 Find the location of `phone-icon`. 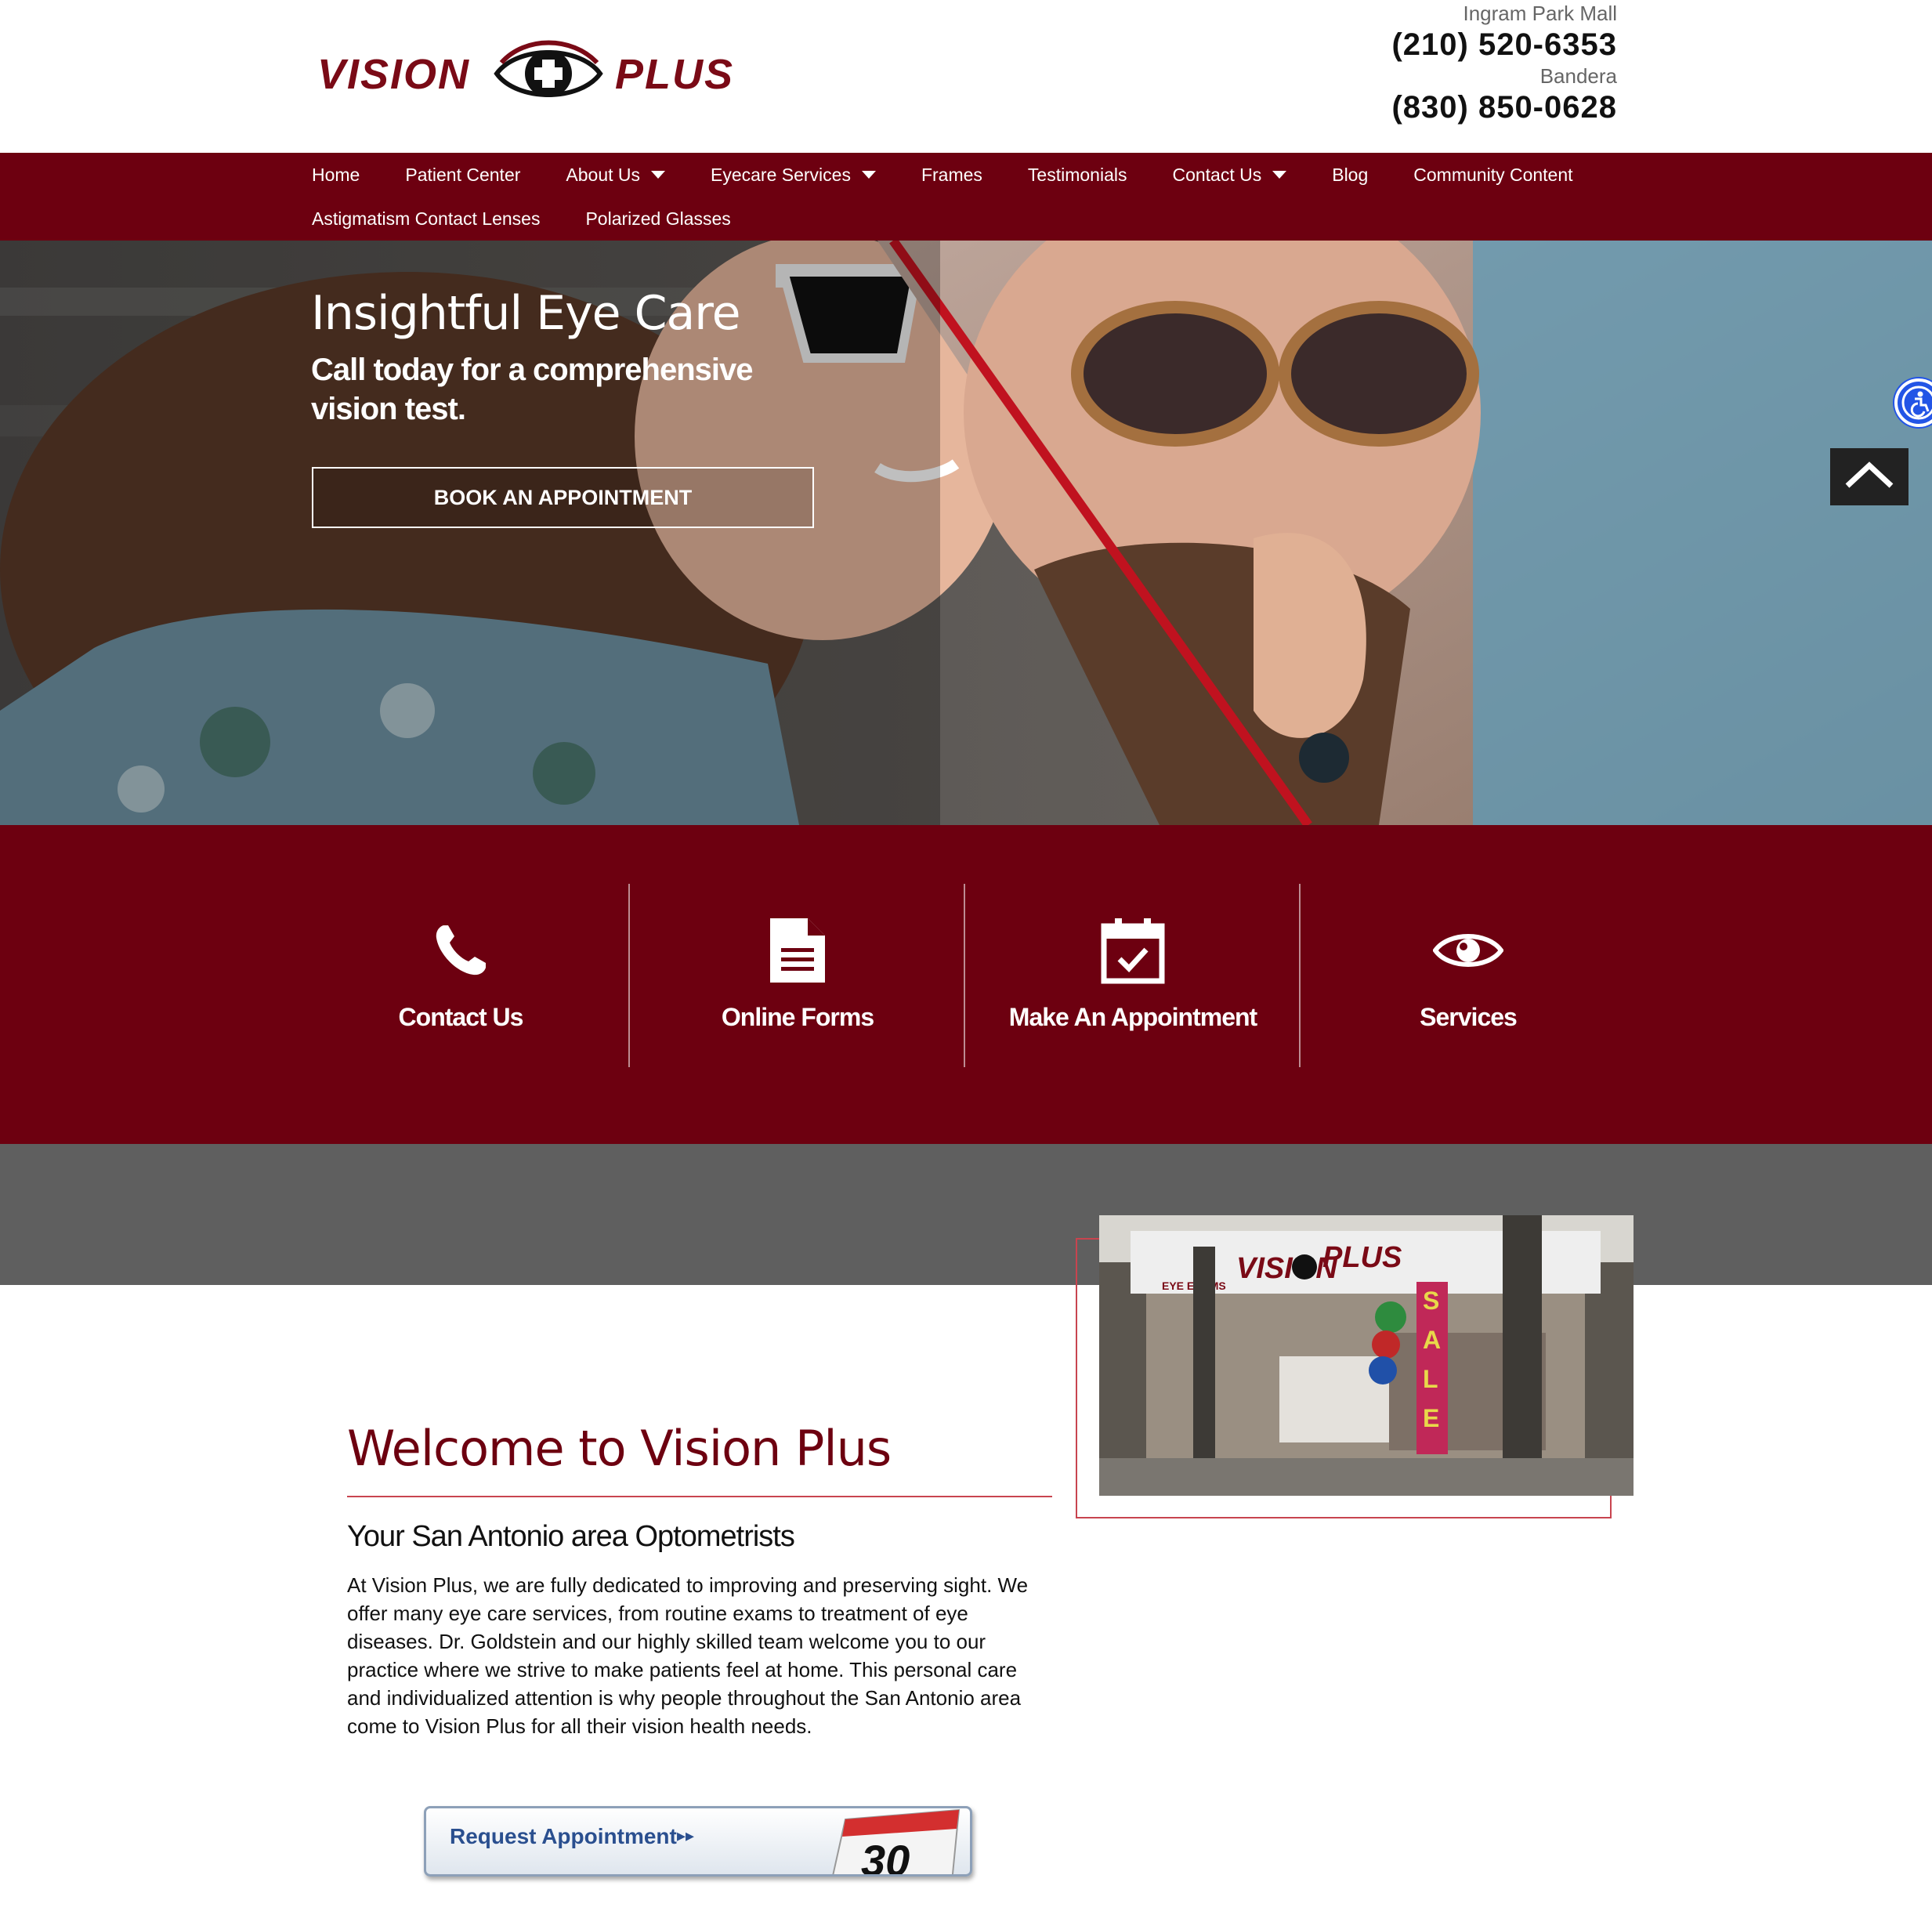

phone-icon is located at coordinates (461, 950).